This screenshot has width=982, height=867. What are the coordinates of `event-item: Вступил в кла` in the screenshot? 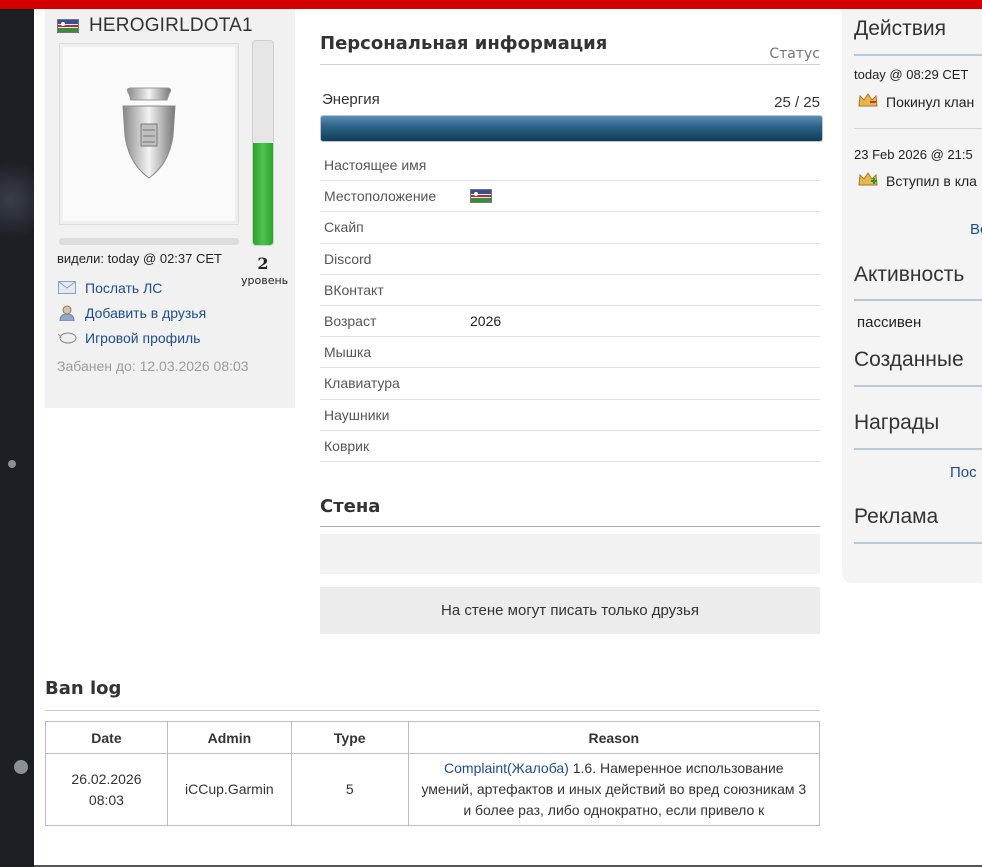 It's located at (917, 180).